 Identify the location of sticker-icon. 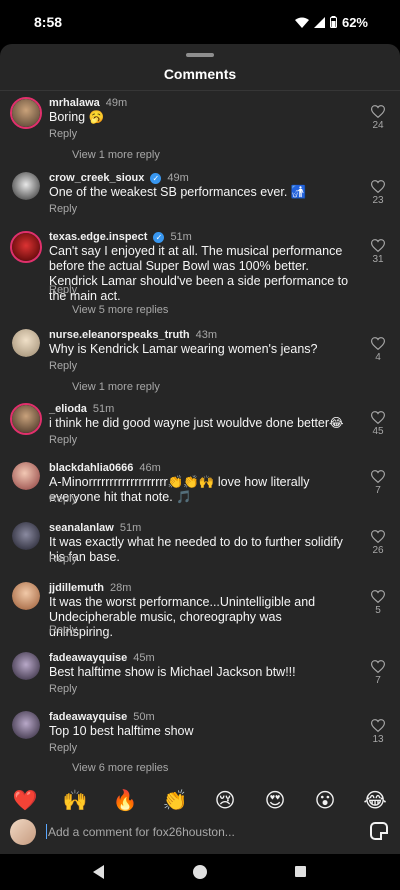
(379, 831).